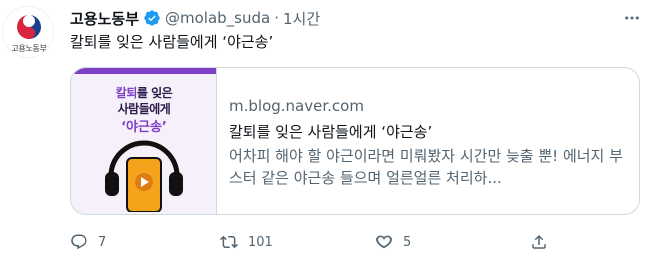 The width and height of the screenshot is (658, 264). I want to click on tweet-text: 칼퇴를 잊은 사람들에게 ‘야근송’, so click(172, 42).